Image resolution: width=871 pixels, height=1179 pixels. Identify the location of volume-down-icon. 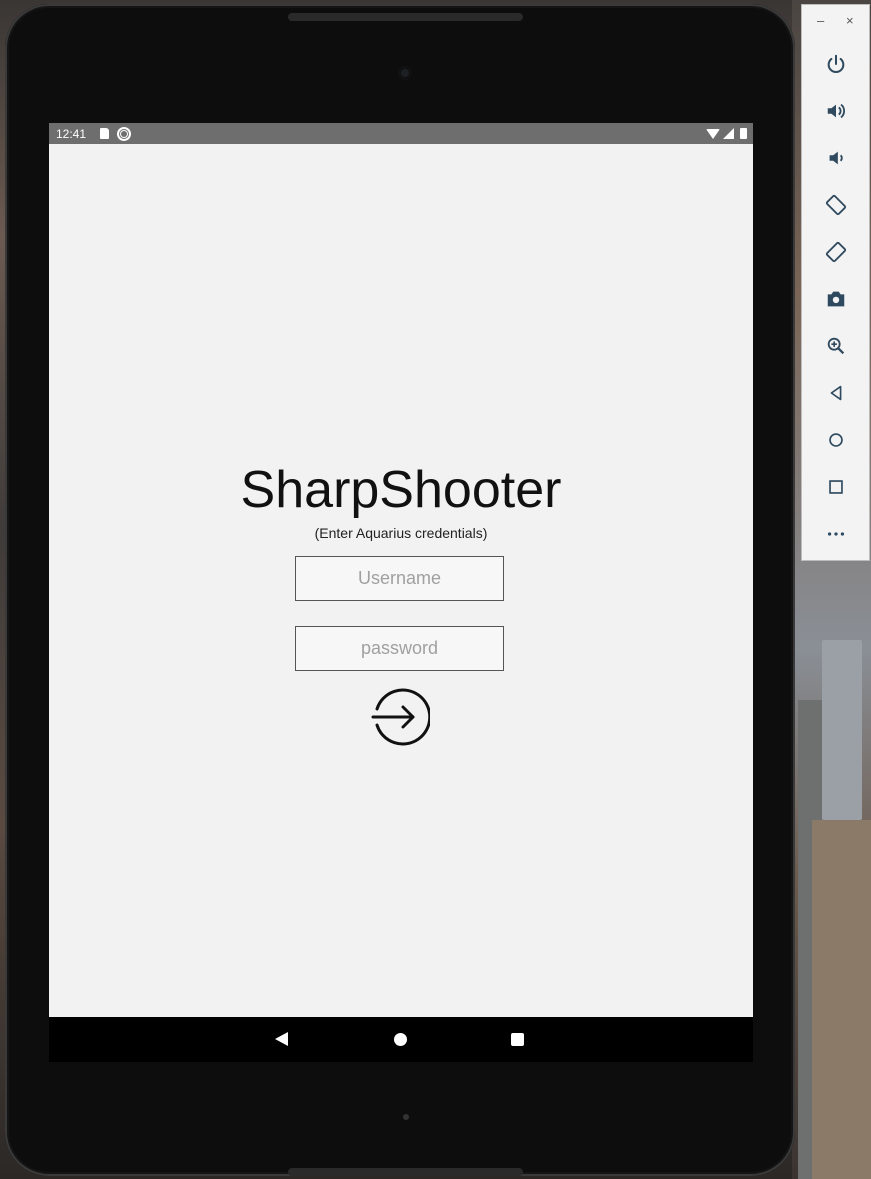
(836, 158).